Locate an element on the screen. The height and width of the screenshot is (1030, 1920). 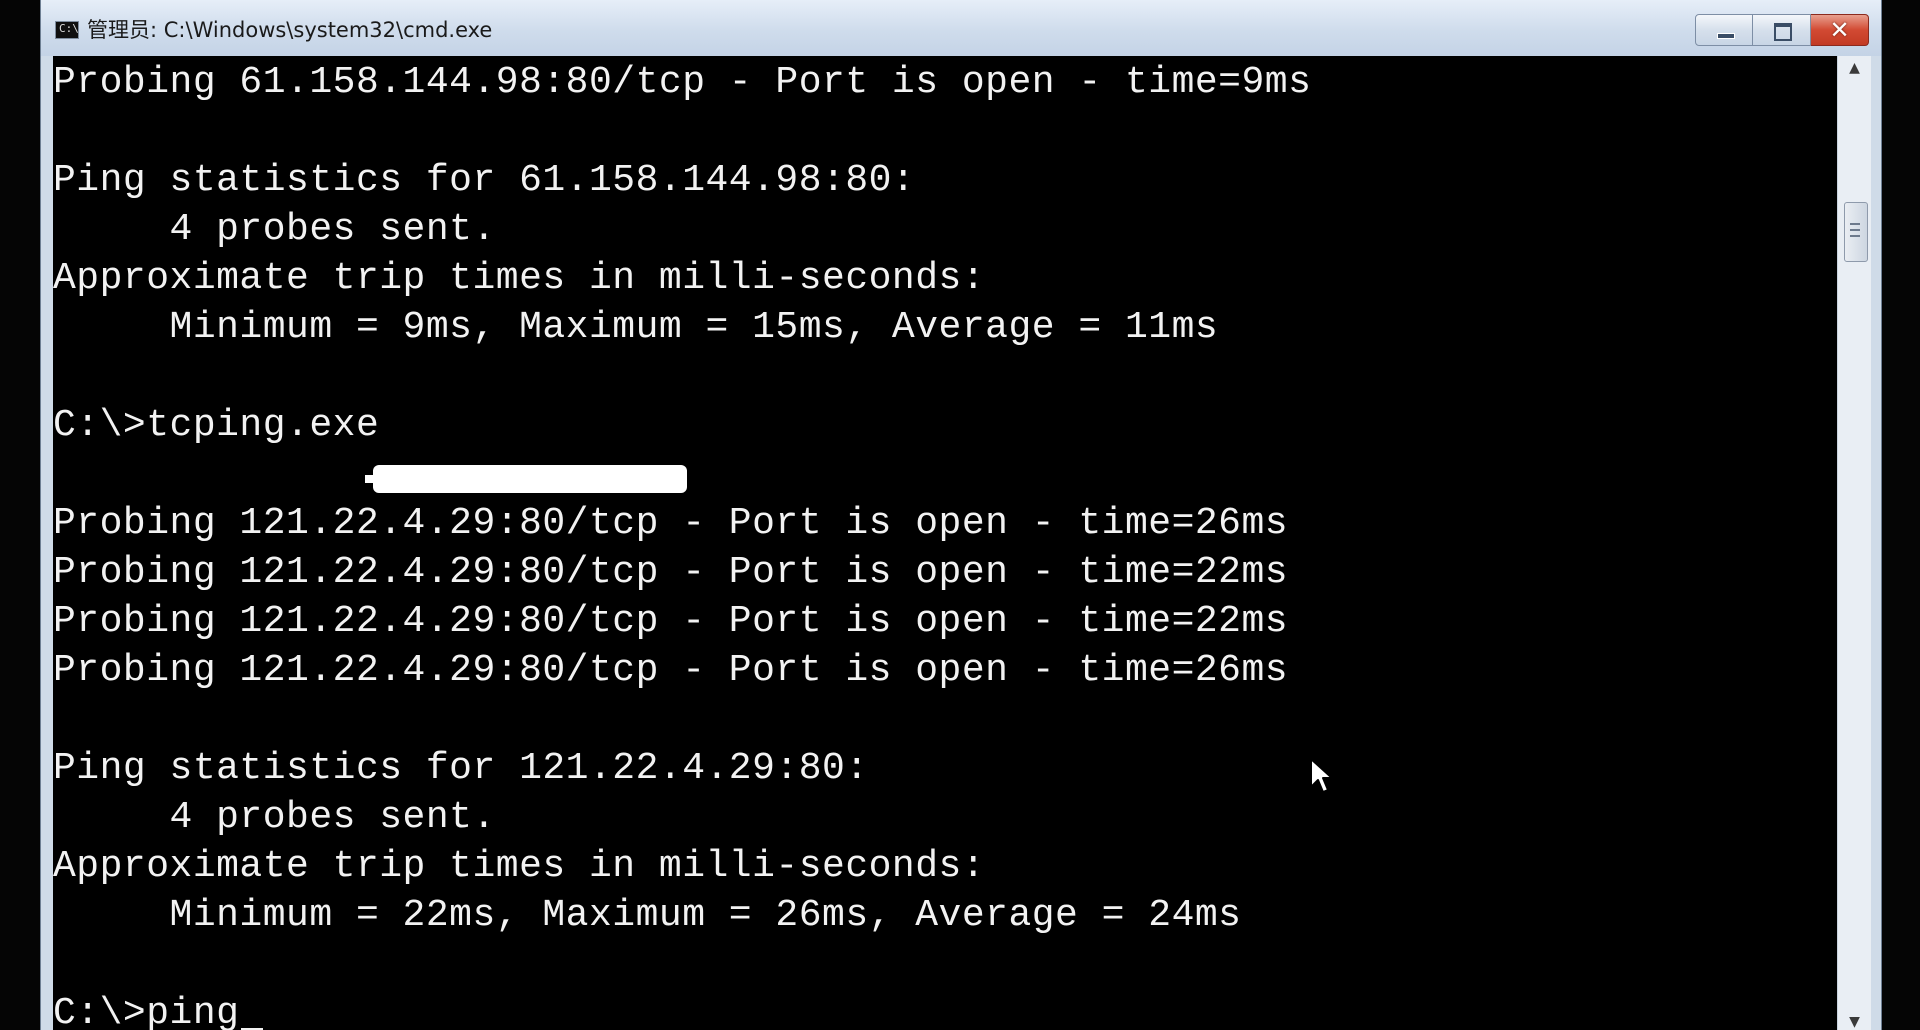
prompt-text: C:\>ping is located at coordinates (146, 1011).